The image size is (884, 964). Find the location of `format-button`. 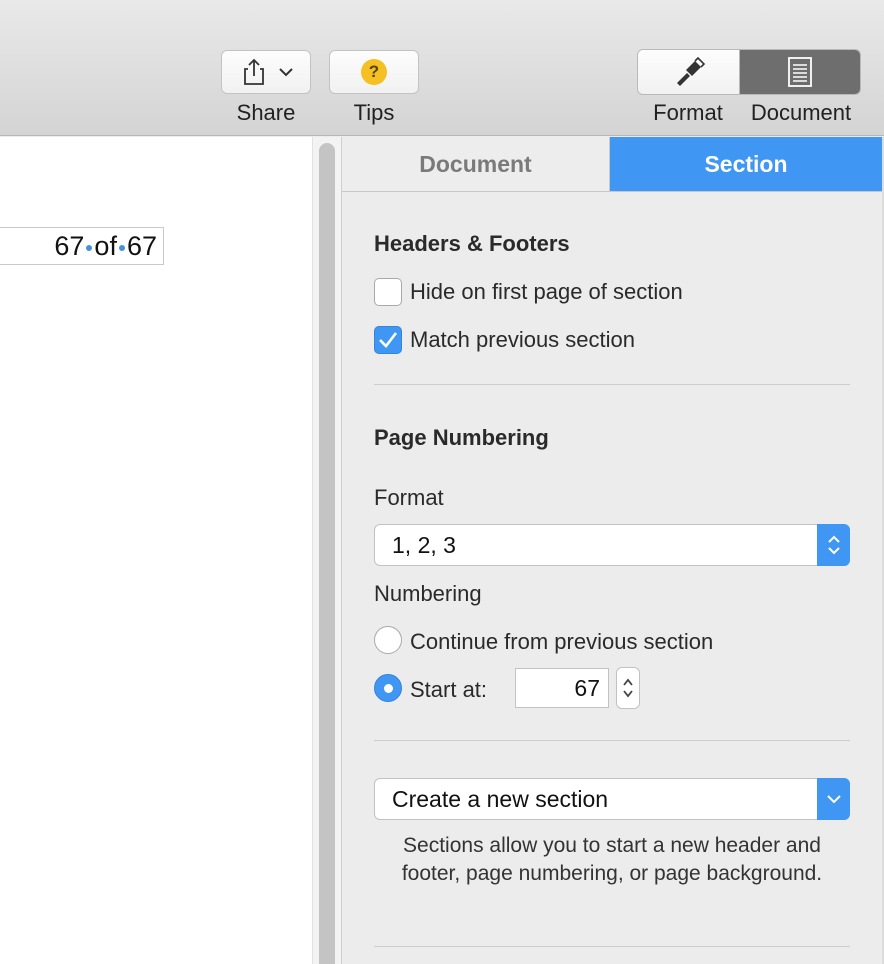

format-button is located at coordinates (689, 72).